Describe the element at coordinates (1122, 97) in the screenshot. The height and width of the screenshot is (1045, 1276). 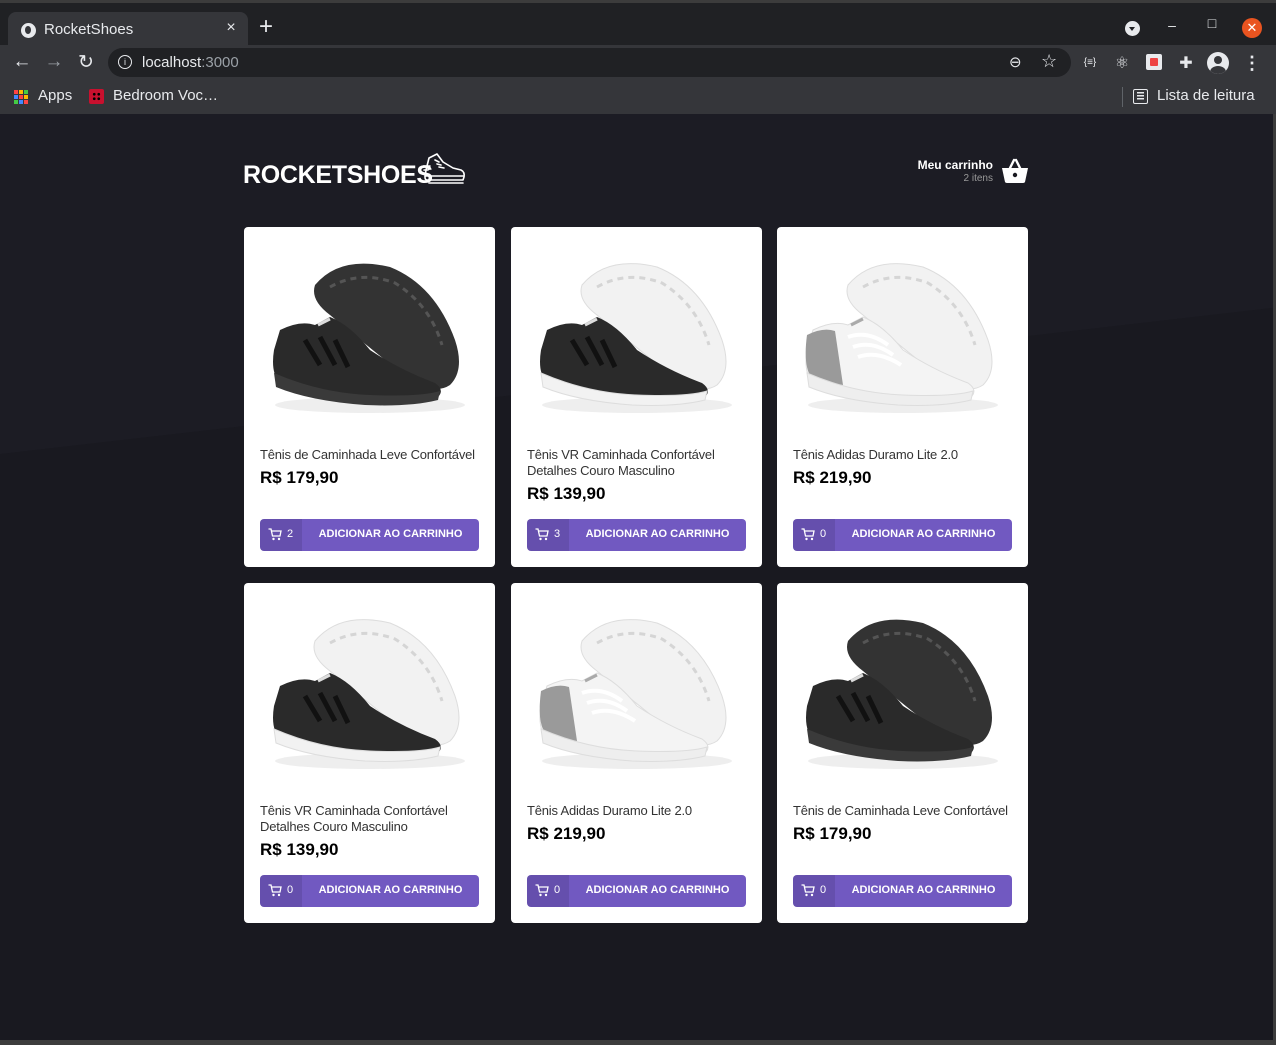
I see `bookmark-separator` at that location.